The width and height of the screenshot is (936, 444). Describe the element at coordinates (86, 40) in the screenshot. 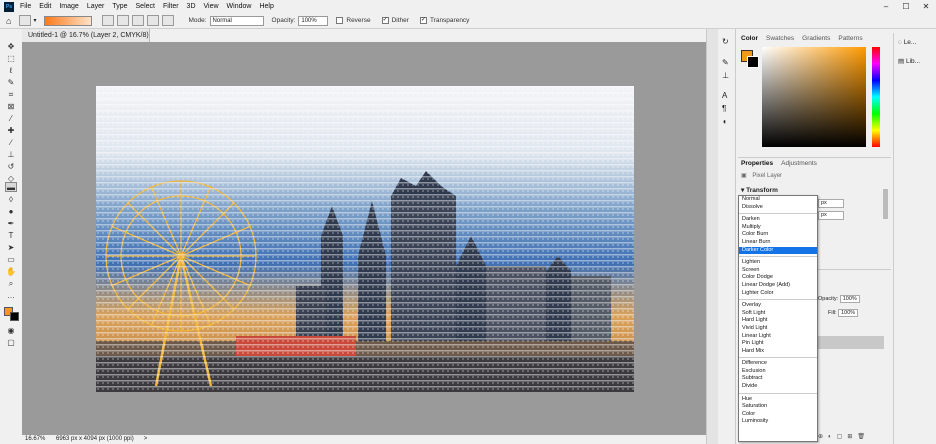

I see `document-tab: Untitled-1 @ 16.7% (Layer 2, CMYK/8) * ×` at that location.